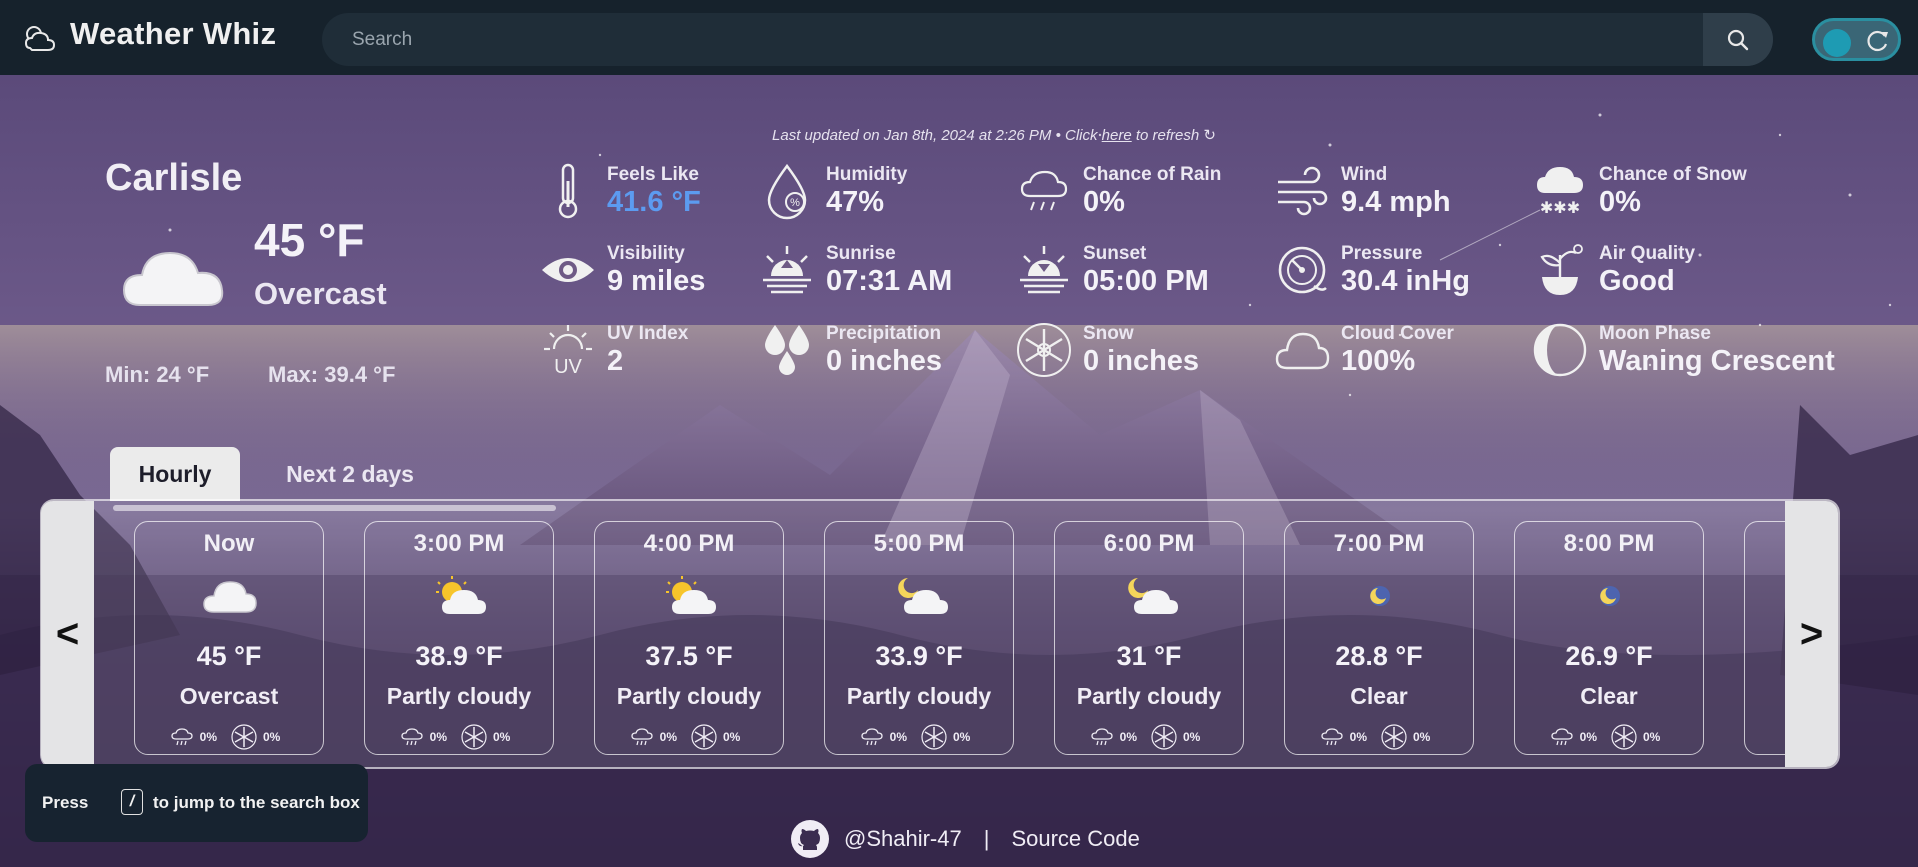  What do you see at coordinates (459, 638) in the screenshot?
I see `hourly-card: 3:00 PM 38.9 °F Partly cloudy 0% 0%` at bounding box center [459, 638].